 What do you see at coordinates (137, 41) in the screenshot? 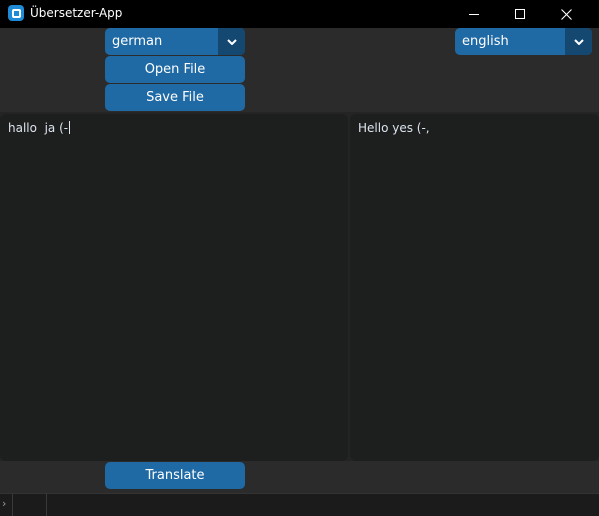
I see `source-language-value: german` at bounding box center [137, 41].